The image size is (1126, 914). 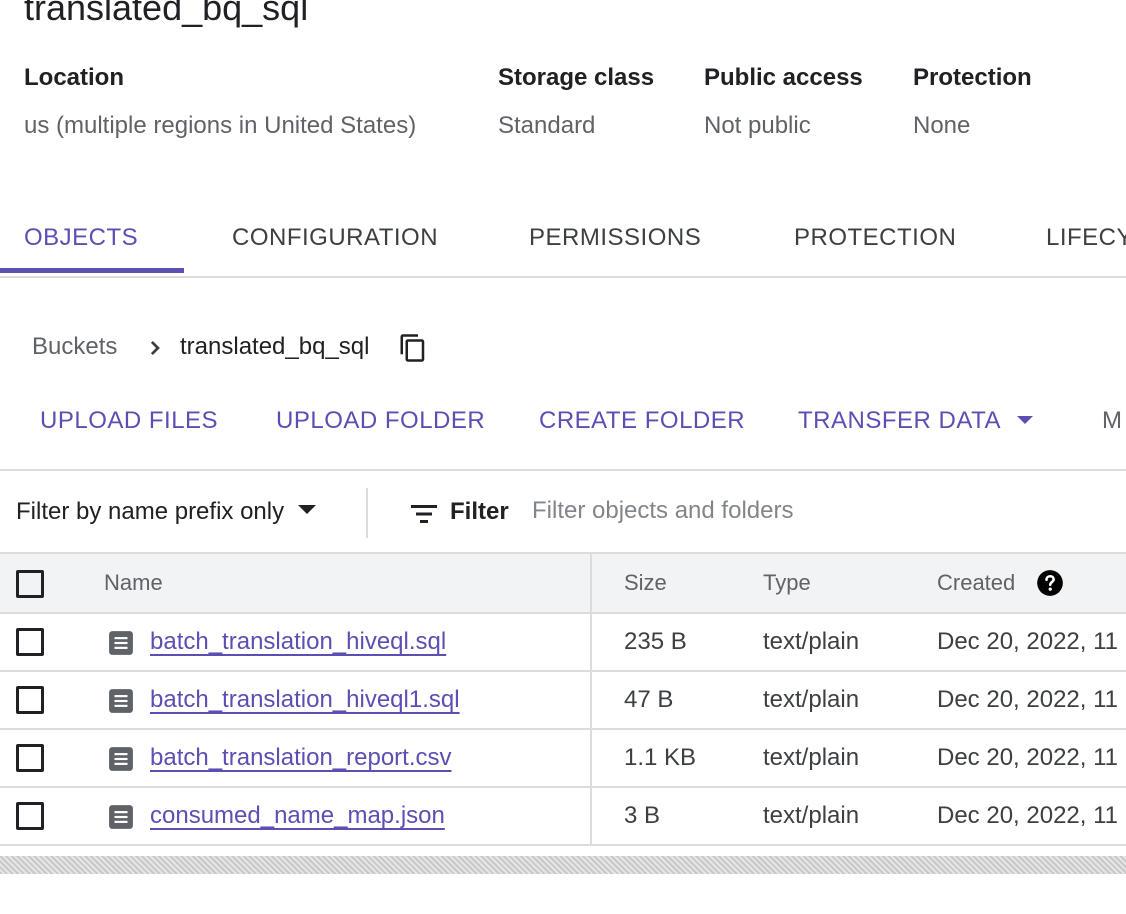 What do you see at coordinates (367, 513) in the screenshot?
I see `divider` at bounding box center [367, 513].